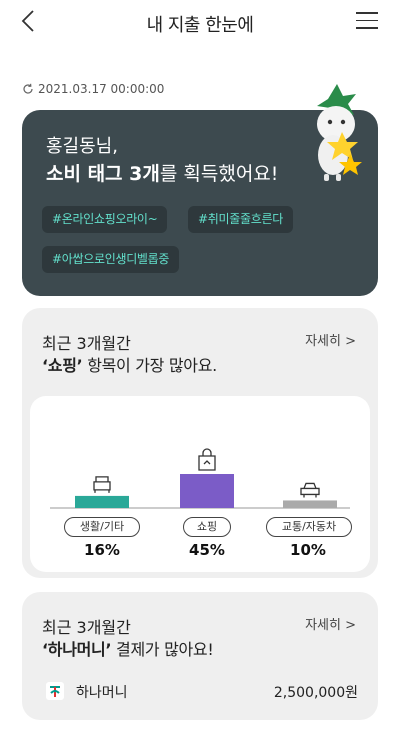  What do you see at coordinates (207, 459) in the screenshot?
I see `shopping-bag-icon` at bounding box center [207, 459].